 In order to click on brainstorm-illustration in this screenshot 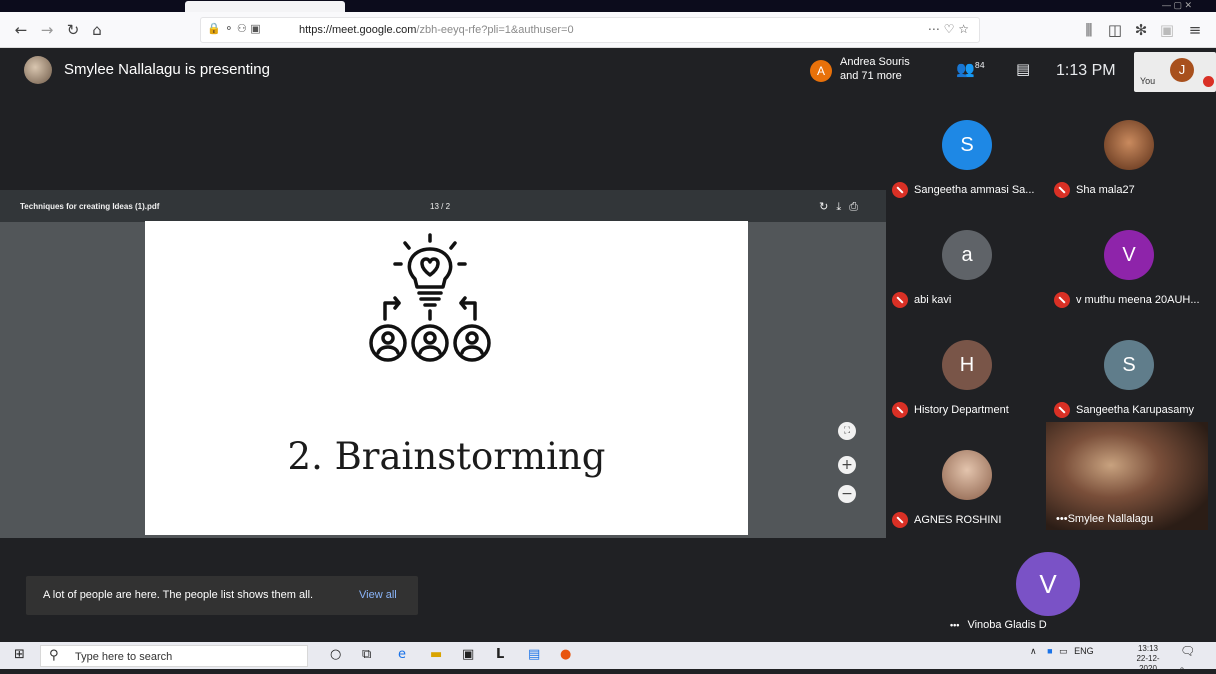, I will do `click(430, 297)`.